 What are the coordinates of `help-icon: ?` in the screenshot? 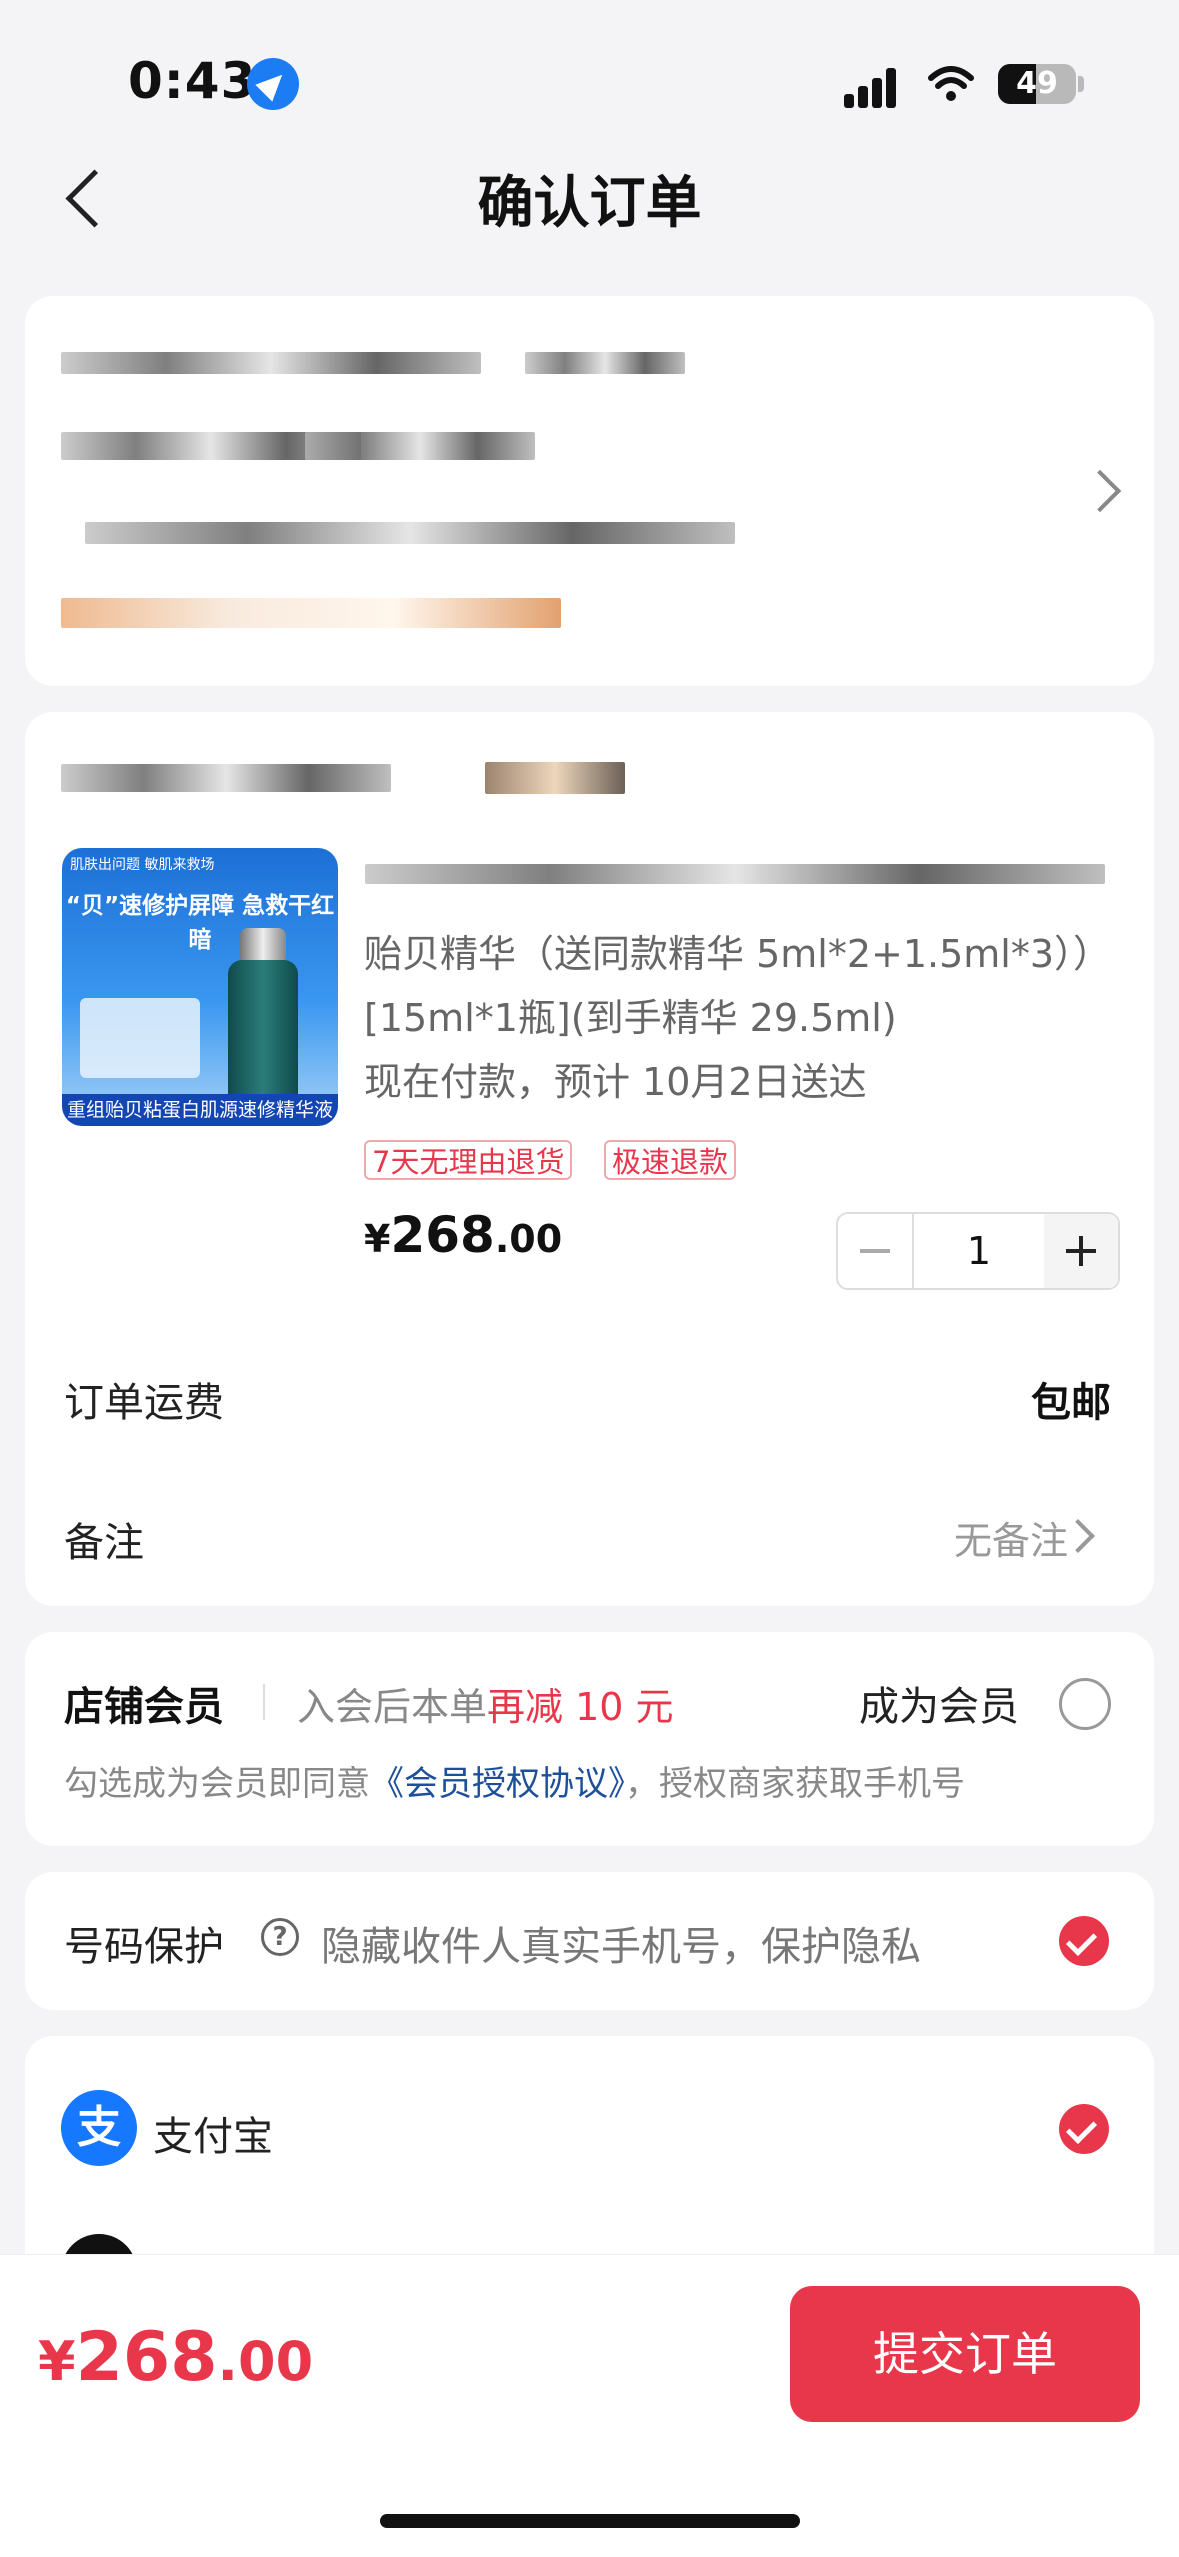 It's located at (280, 1937).